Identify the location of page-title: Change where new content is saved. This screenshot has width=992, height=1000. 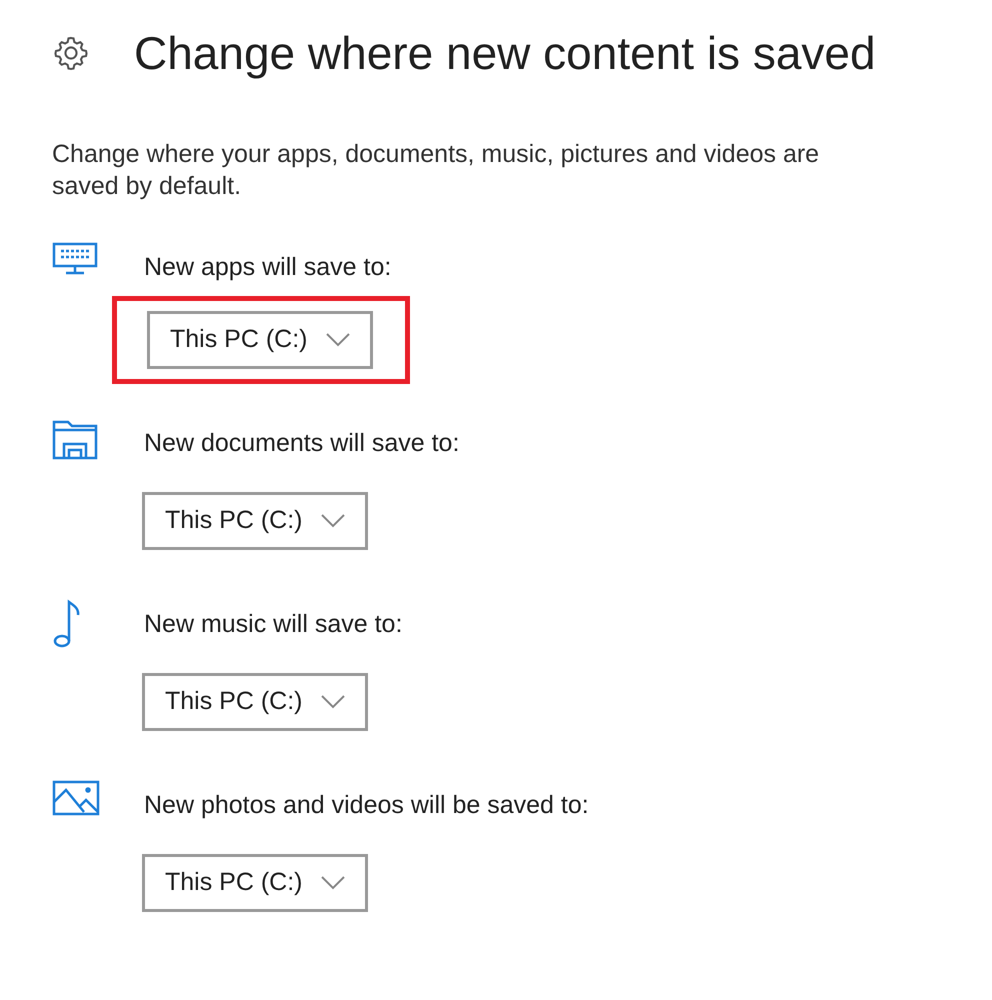
(505, 53).